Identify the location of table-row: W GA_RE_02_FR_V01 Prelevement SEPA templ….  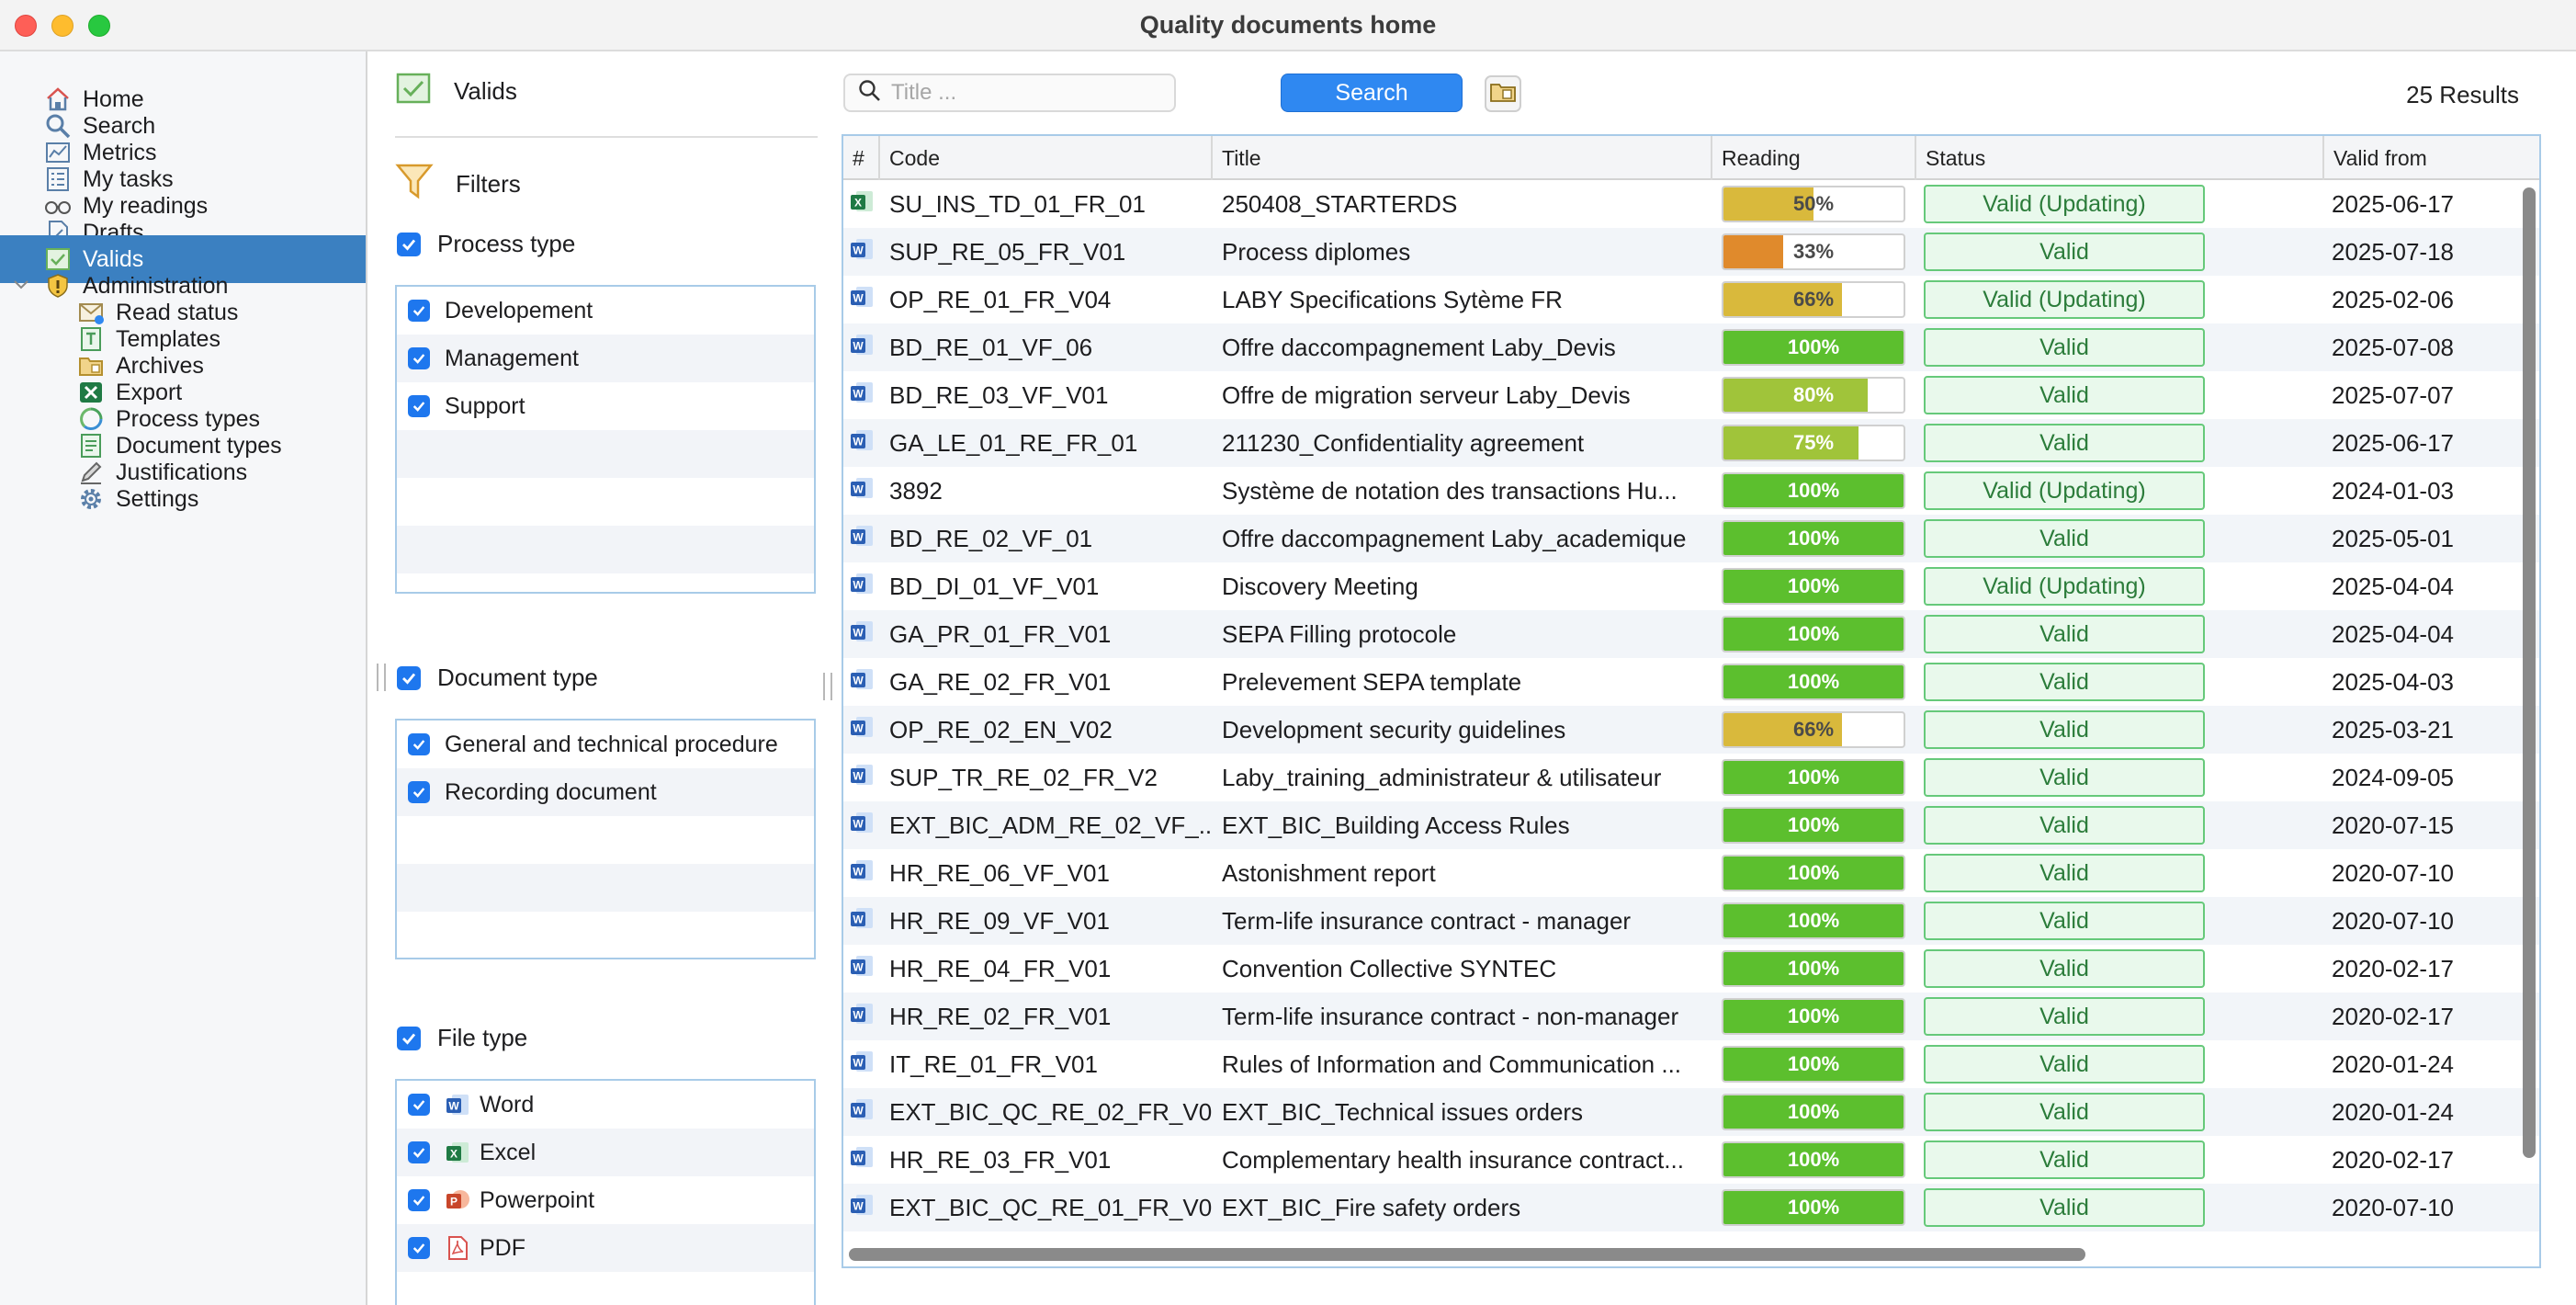
(1691, 682).